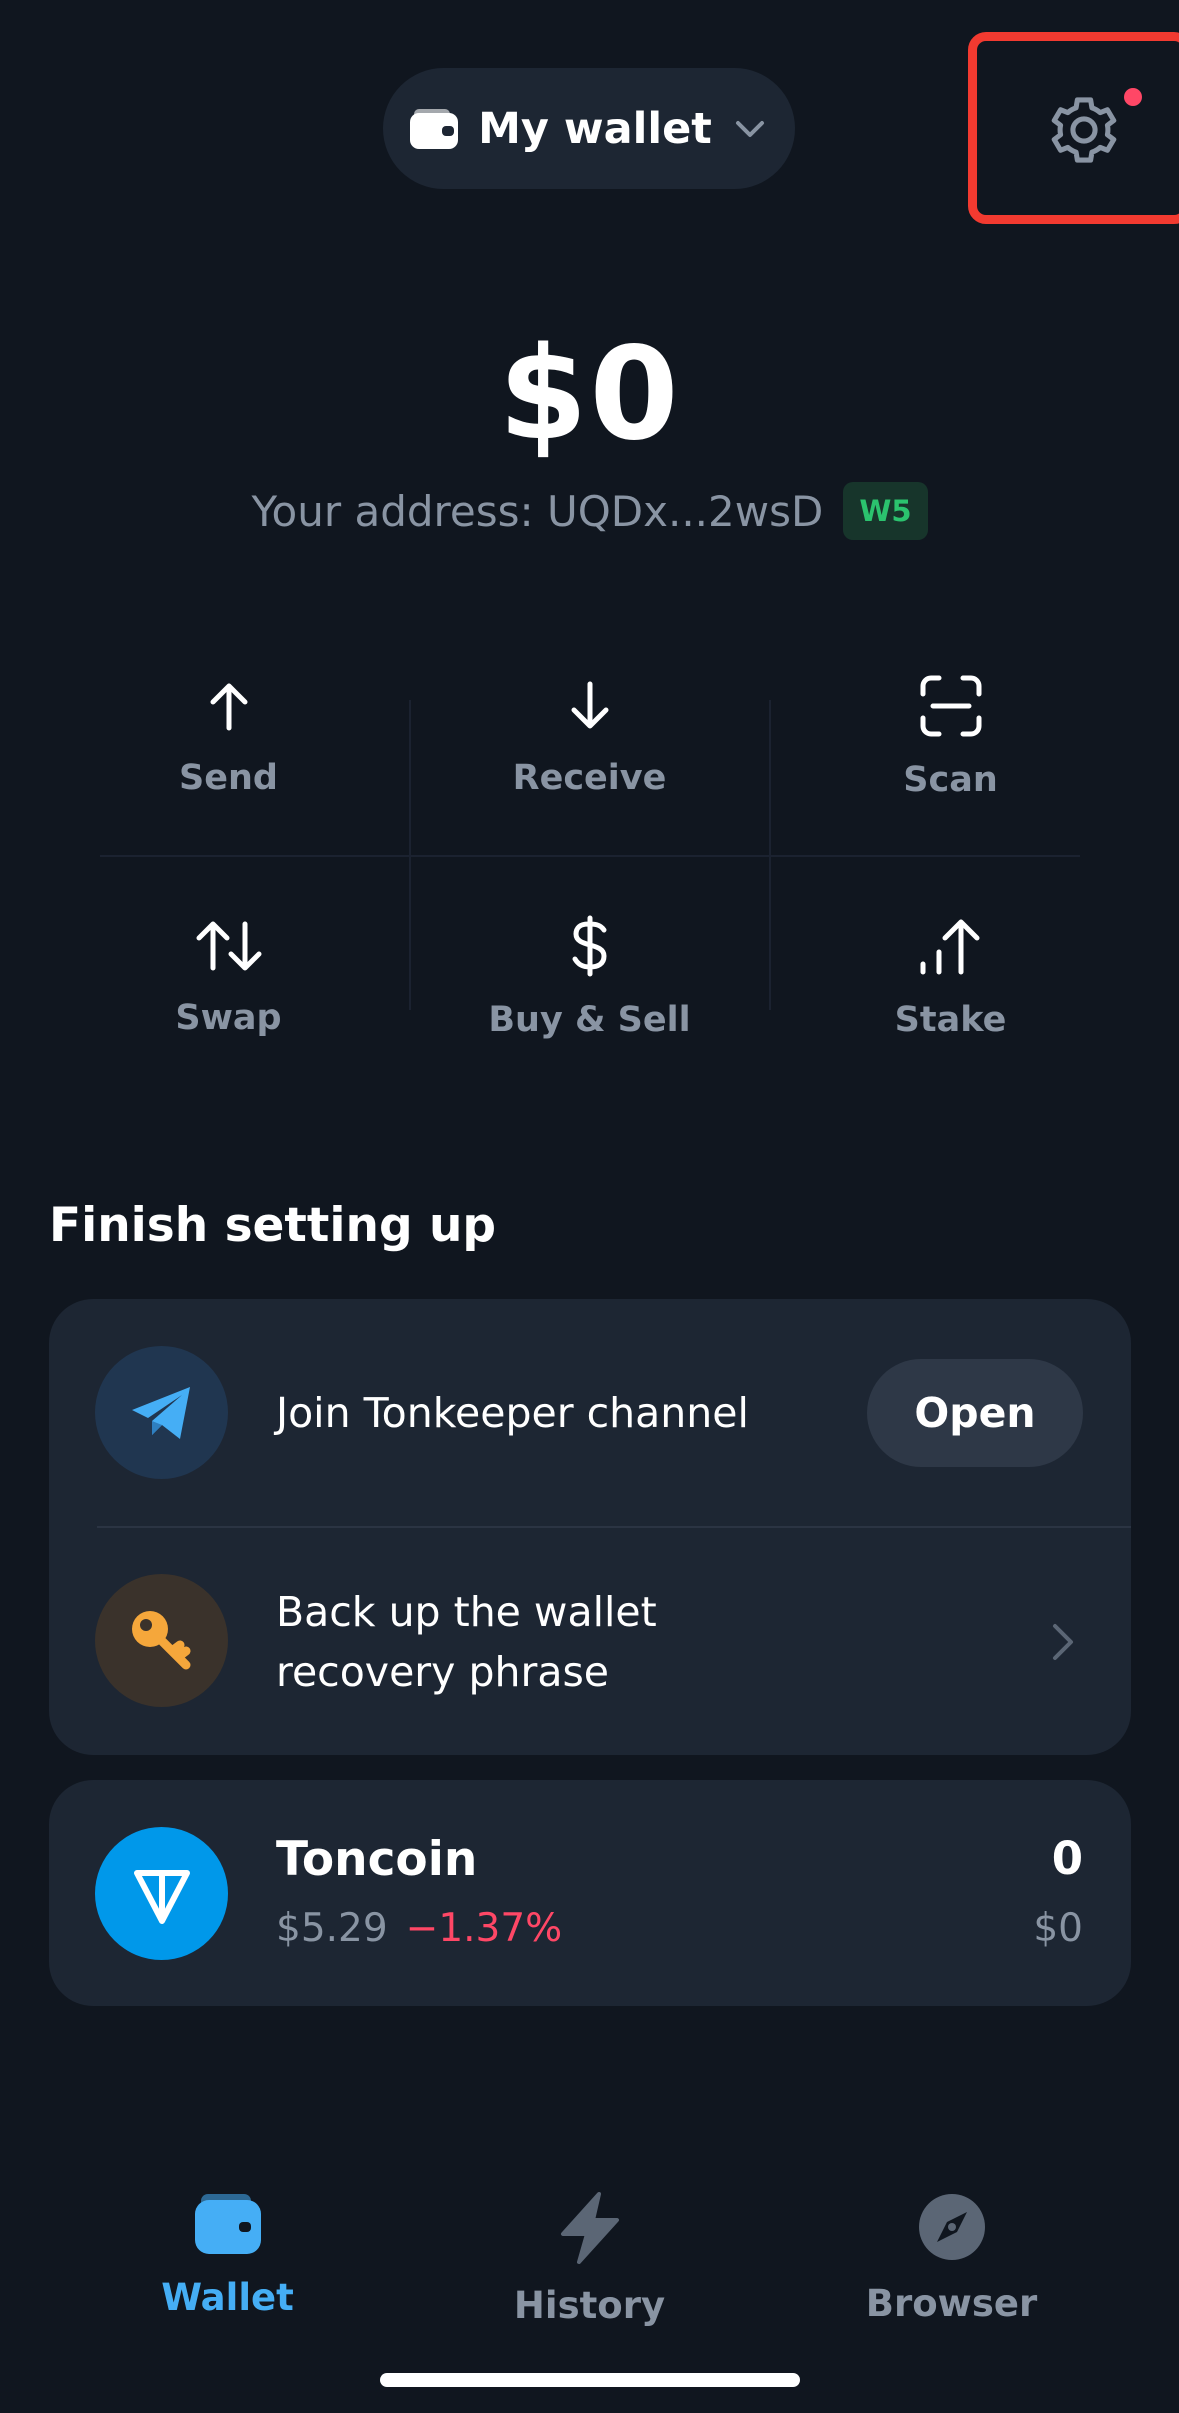 The height and width of the screenshot is (2413, 1179). What do you see at coordinates (589, 778) in the screenshot?
I see `receive-label: Receive` at bounding box center [589, 778].